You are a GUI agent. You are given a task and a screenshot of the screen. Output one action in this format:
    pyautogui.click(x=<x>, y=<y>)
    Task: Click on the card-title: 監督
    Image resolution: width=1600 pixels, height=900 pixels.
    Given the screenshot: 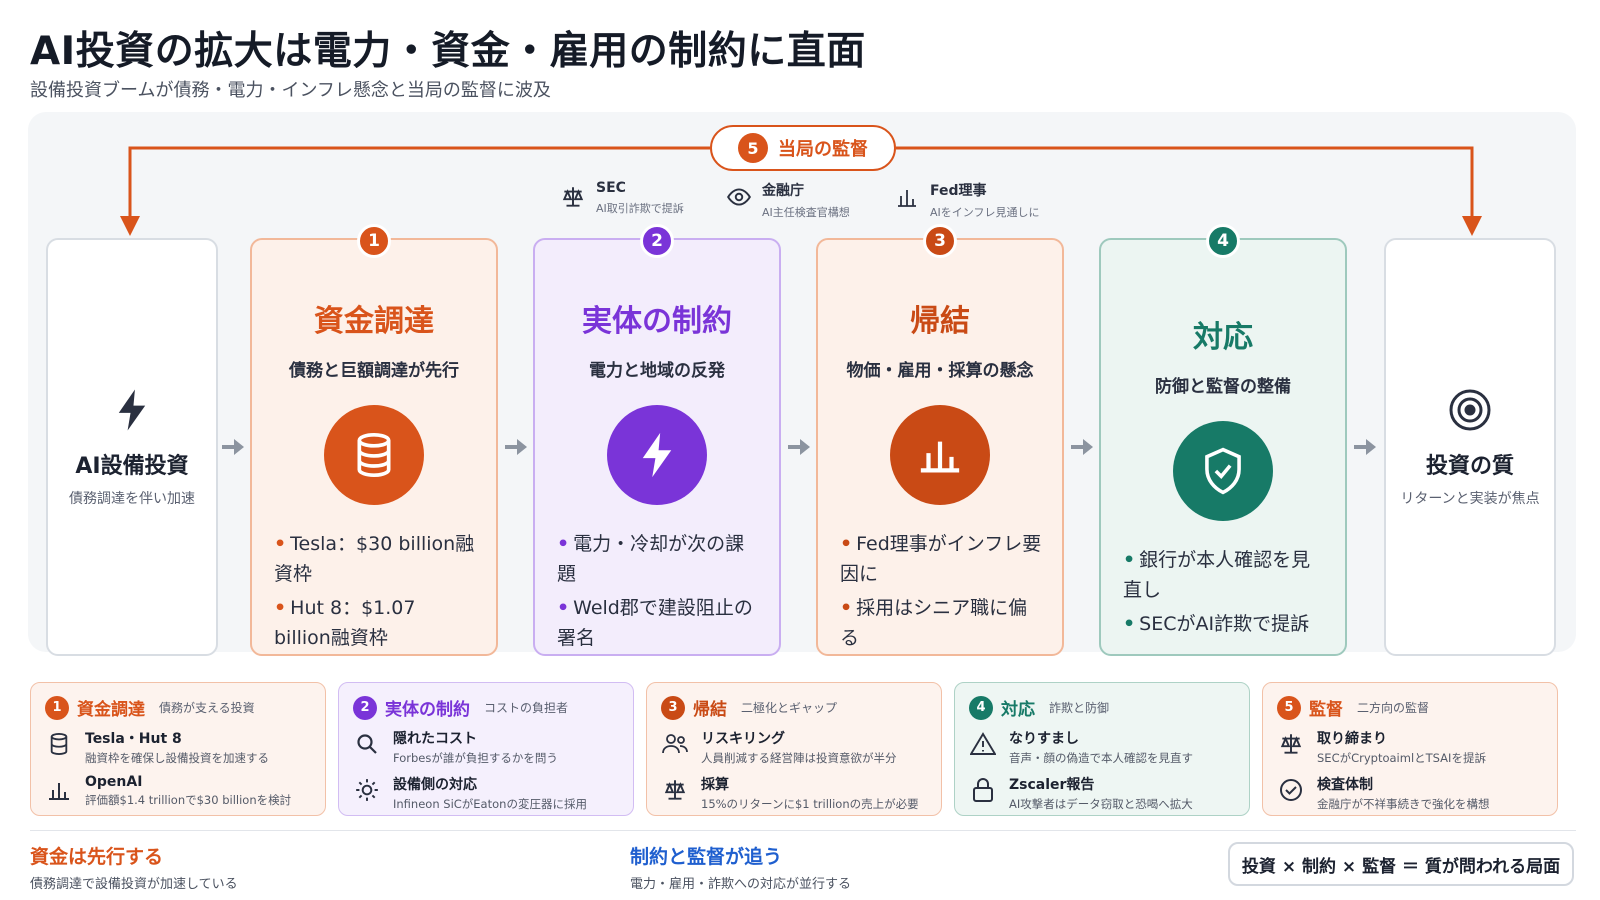 What is the action you would take?
    pyautogui.click(x=1326, y=710)
    